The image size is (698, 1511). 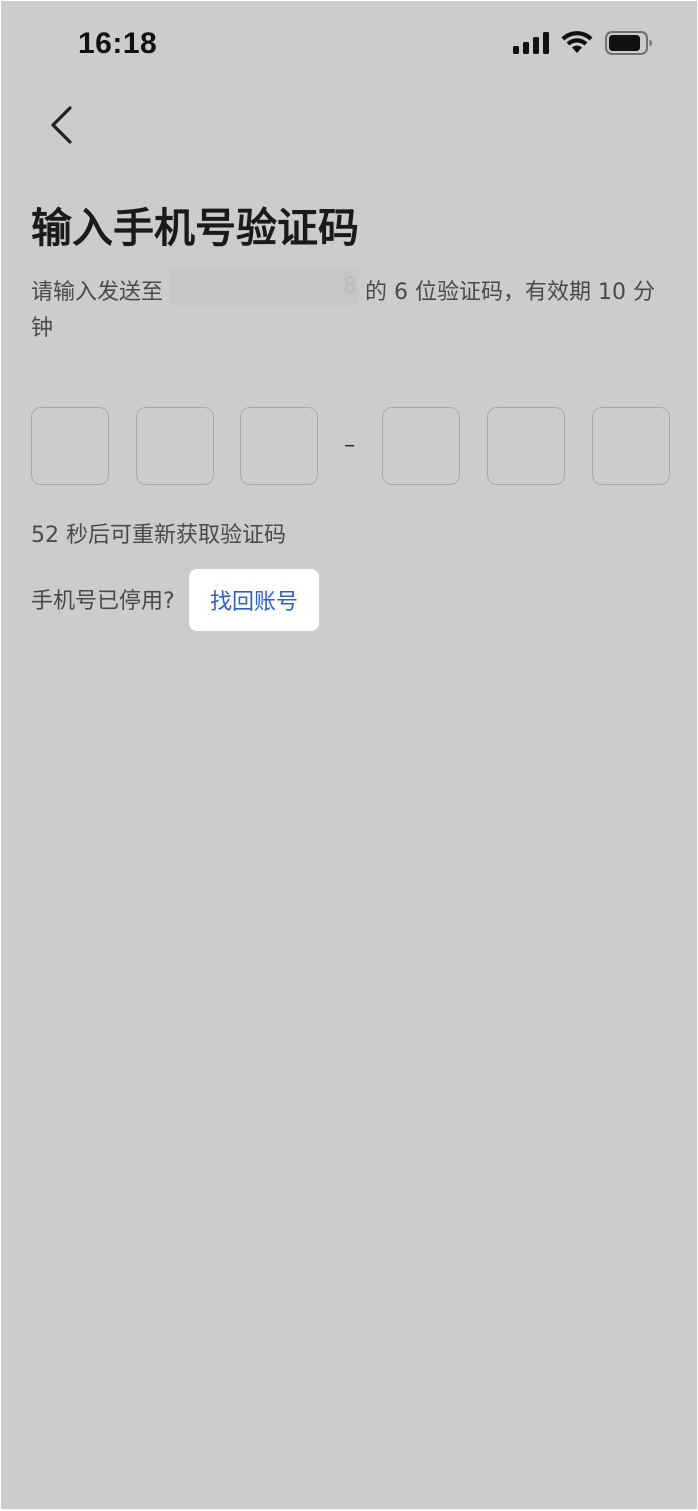 What do you see at coordinates (577, 43) in the screenshot?
I see `wifi-icon` at bounding box center [577, 43].